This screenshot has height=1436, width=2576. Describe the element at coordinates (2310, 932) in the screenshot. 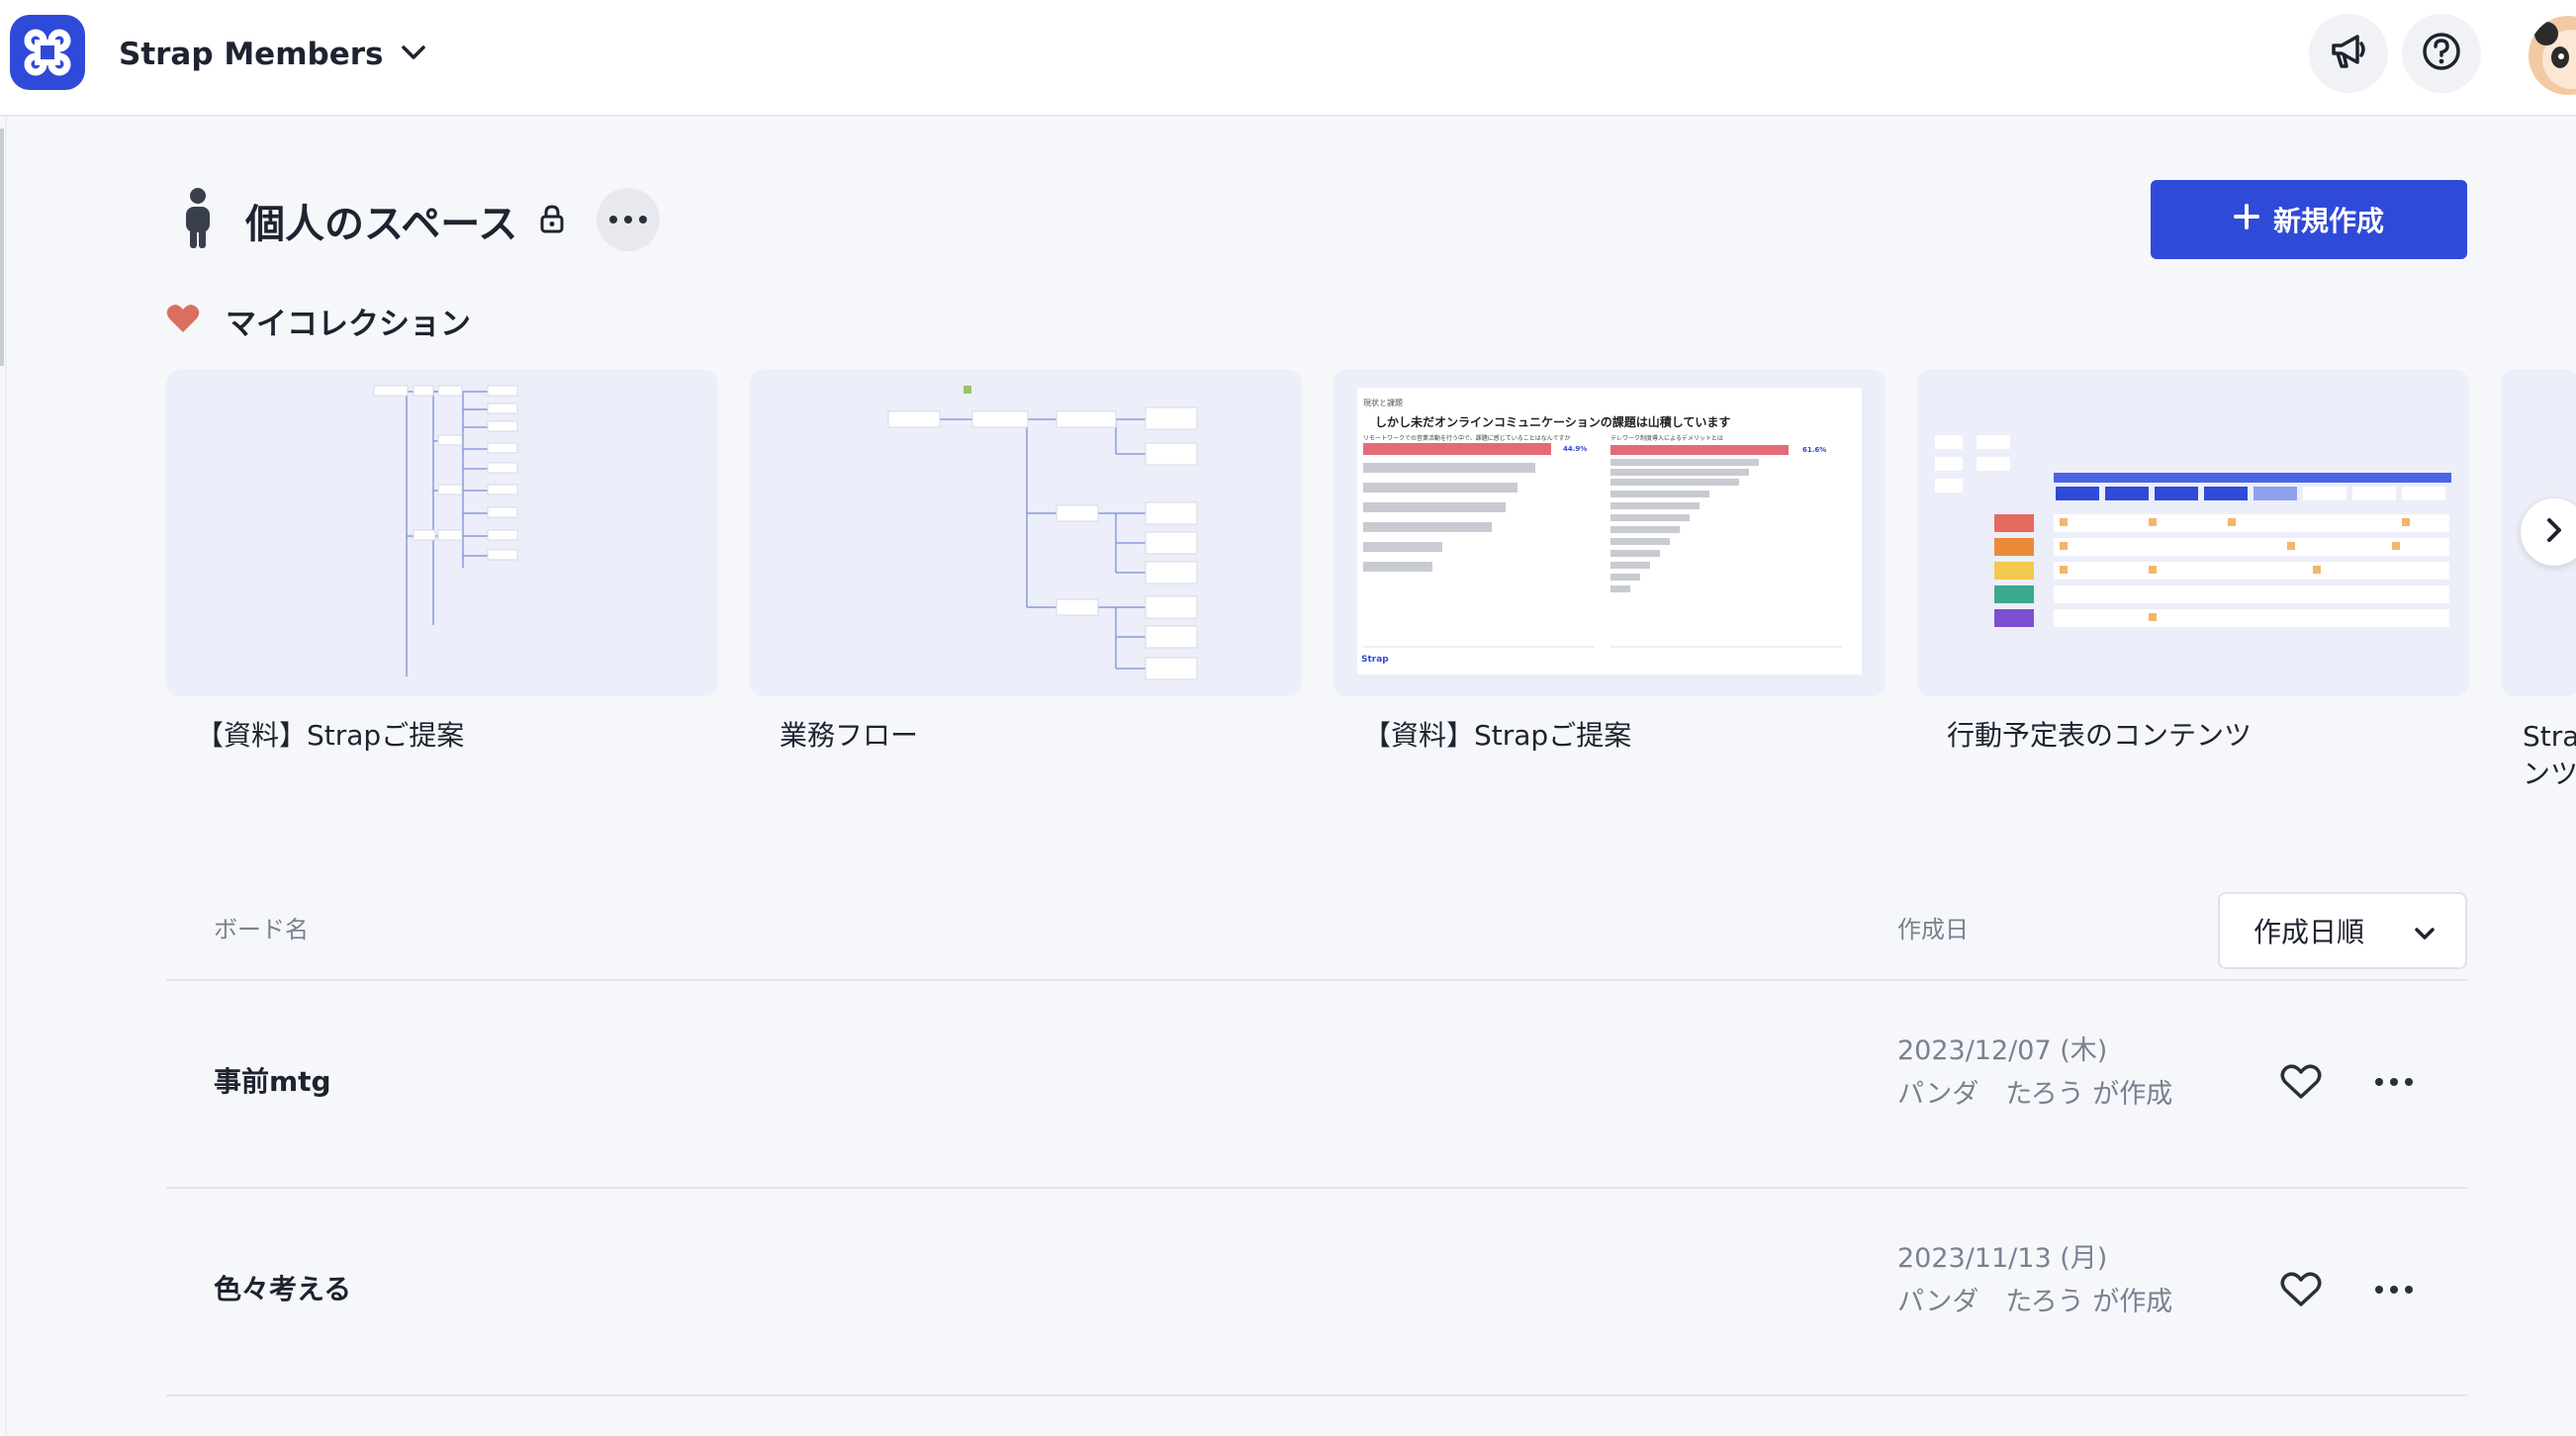

I see `sort-select-value: 作成日順` at that location.